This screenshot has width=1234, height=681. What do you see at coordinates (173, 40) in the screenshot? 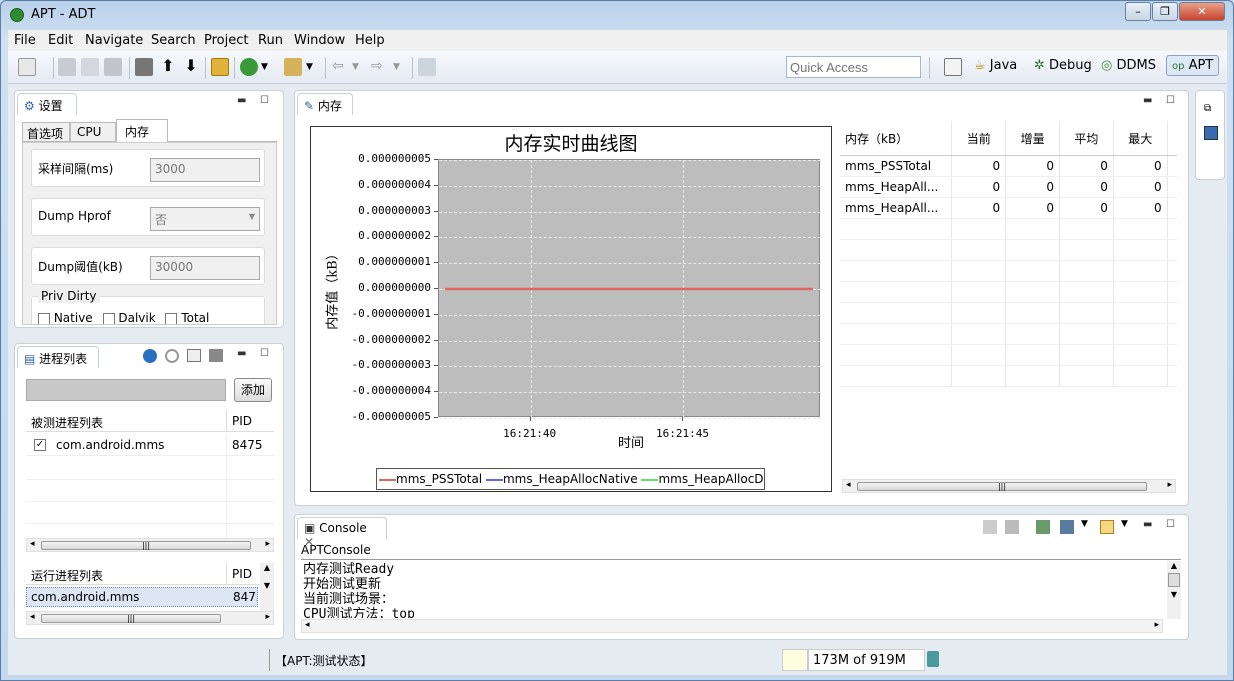
I see `menu-search: Search` at bounding box center [173, 40].